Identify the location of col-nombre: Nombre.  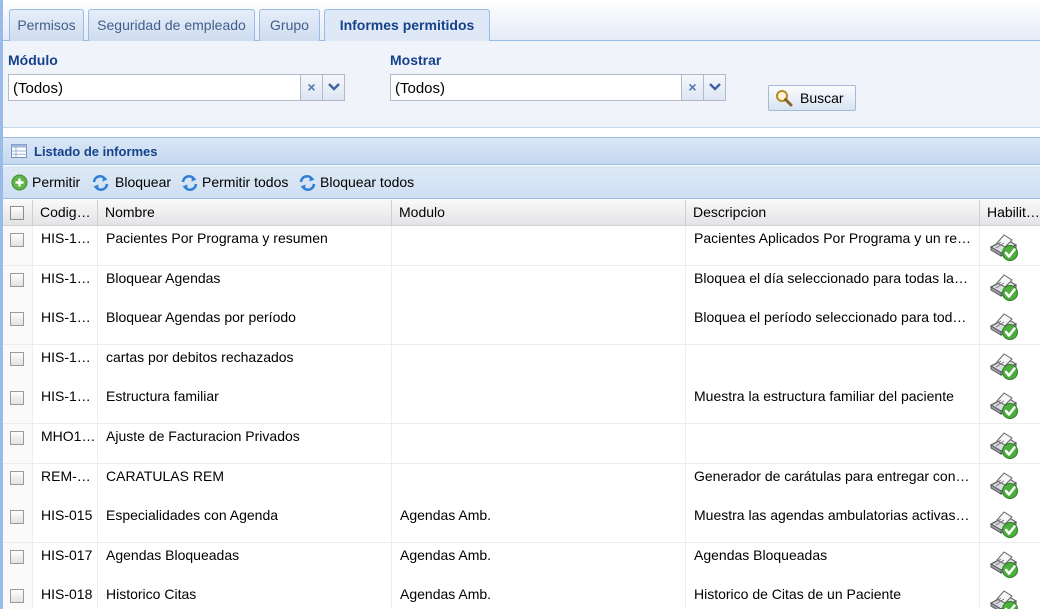
(245, 213).